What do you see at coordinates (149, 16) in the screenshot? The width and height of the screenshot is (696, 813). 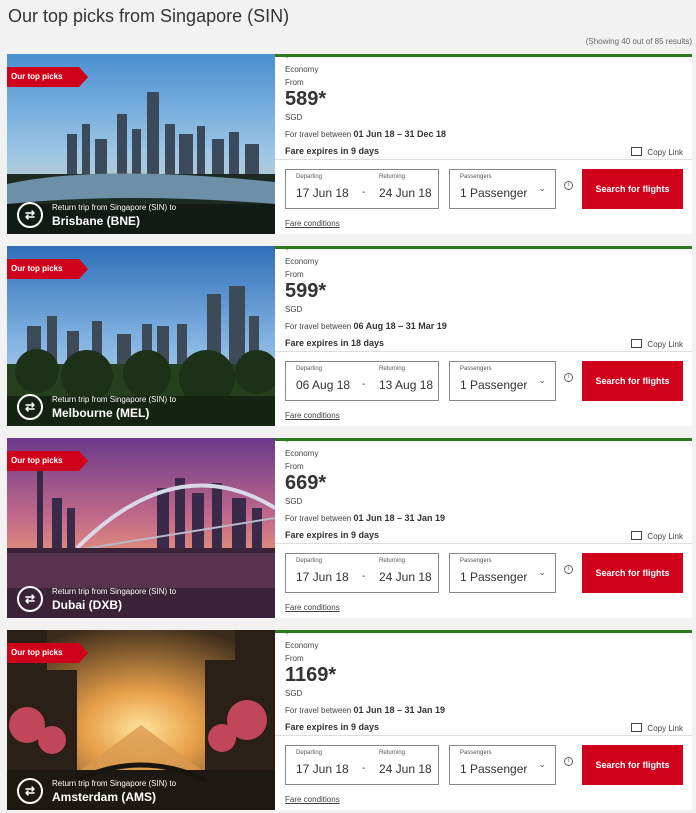 I see `page-title: Our top picks from Singapore (SIN)` at bounding box center [149, 16].